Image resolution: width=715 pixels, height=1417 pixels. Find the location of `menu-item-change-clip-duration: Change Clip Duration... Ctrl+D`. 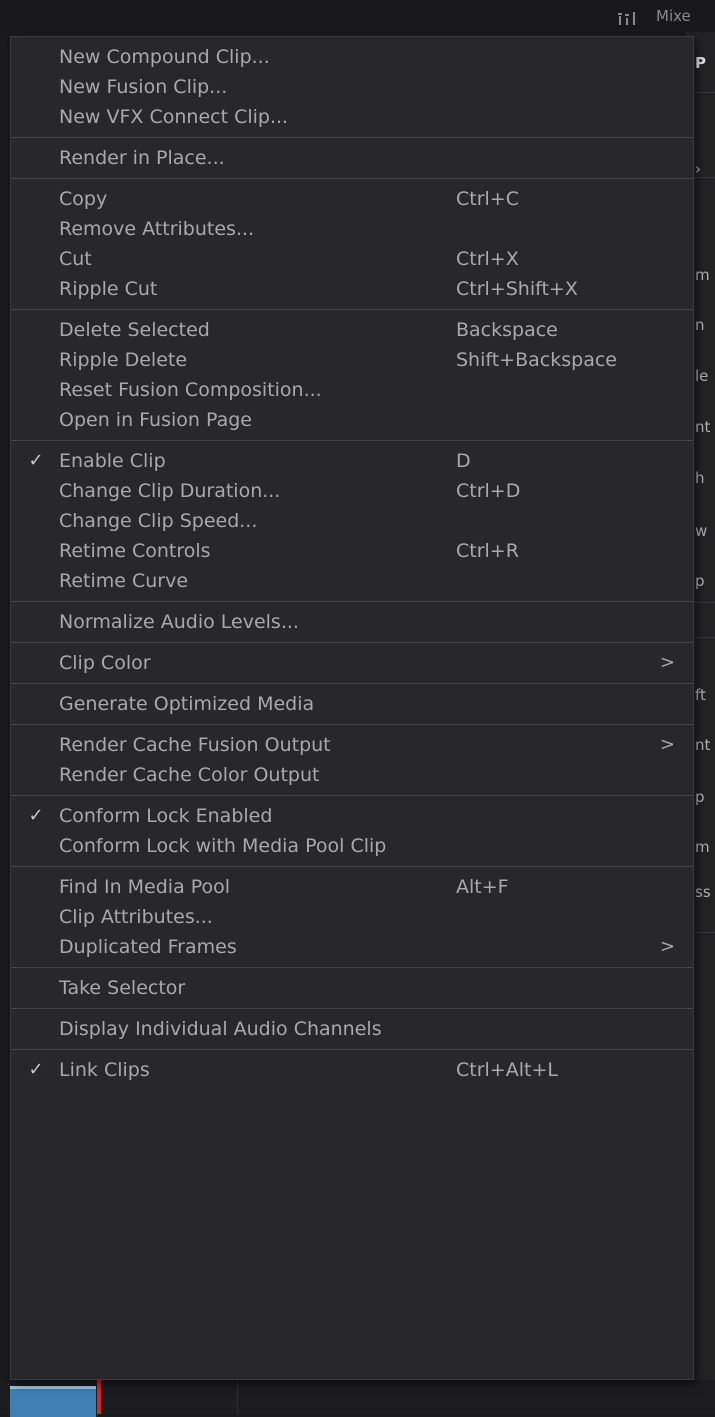

menu-item-change-clip-duration: Change Clip Duration... Ctrl+D is located at coordinates (352, 491).